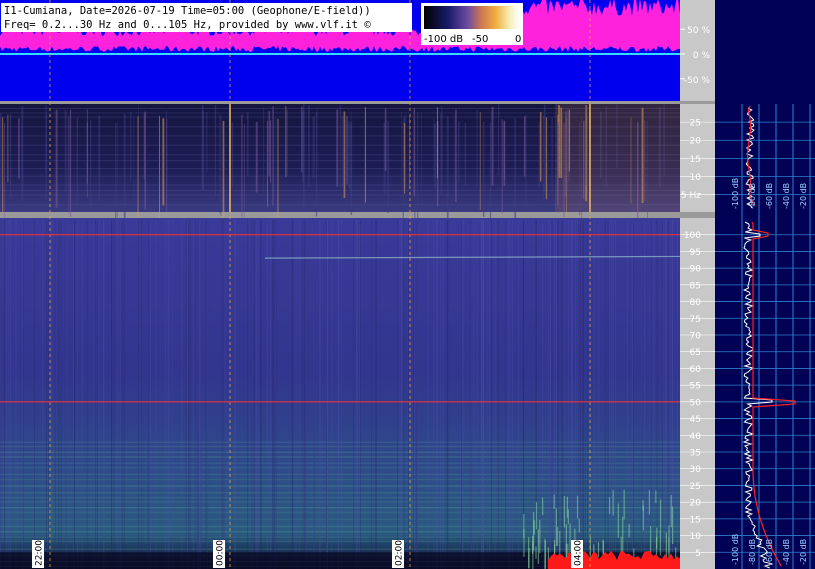 This screenshot has height=569, width=815. What do you see at coordinates (695, 160) in the screenshot?
I see `low-freq-tick-label: 15` at bounding box center [695, 160].